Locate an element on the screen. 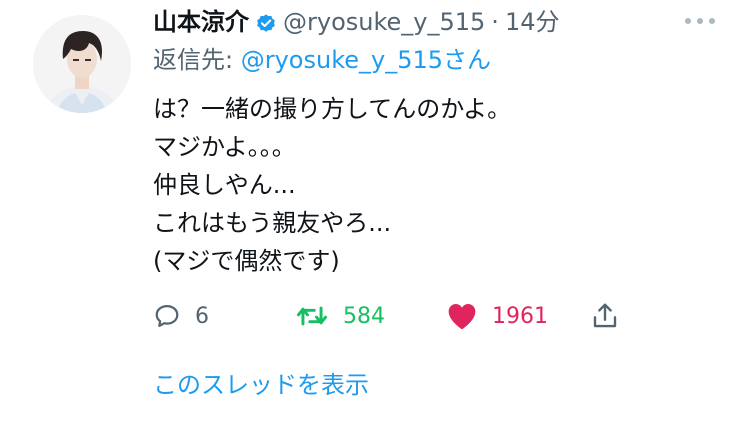 This screenshot has height=421, width=749. author-handle: @ryosuke_y_515 is located at coordinates (384, 22).